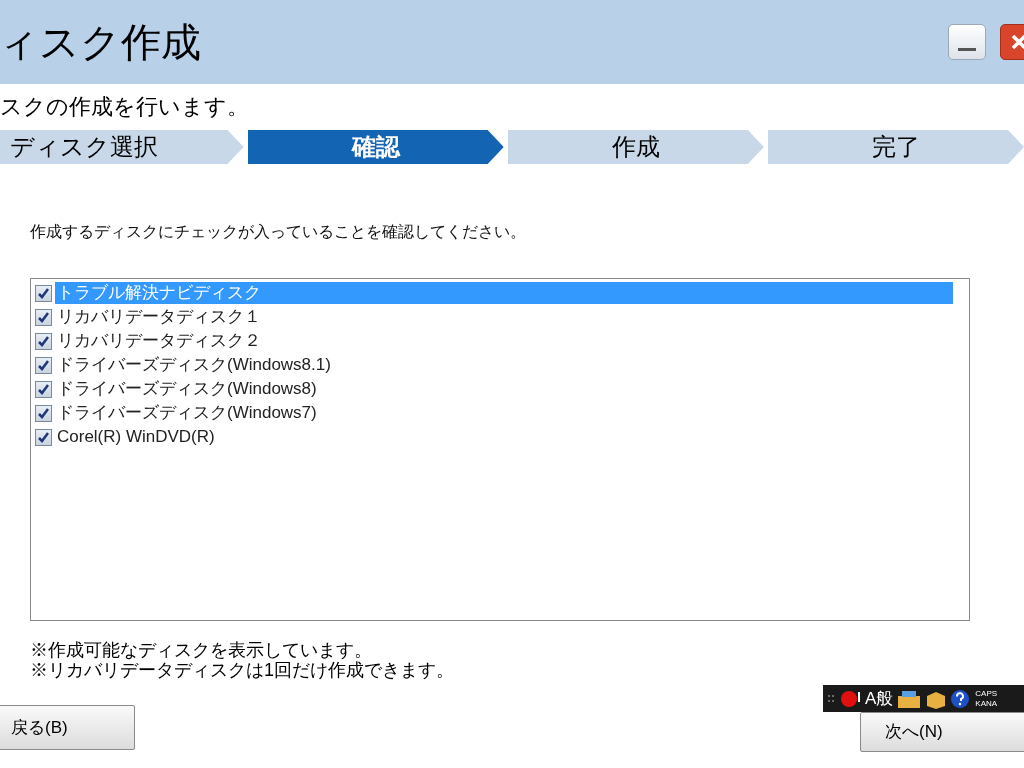 The image size is (1024, 768). Describe the element at coordinates (879, 698) in the screenshot. I see `input-mode-label: A般` at that location.